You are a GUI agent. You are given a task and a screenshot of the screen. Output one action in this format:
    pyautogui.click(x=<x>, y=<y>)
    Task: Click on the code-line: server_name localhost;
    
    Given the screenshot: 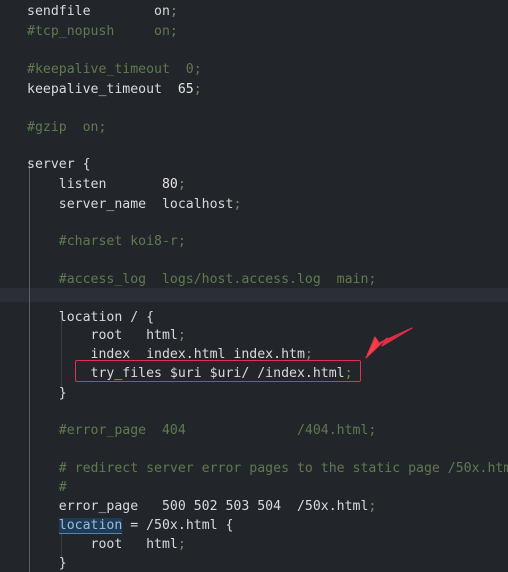 What is the action you would take?
    pyautogui.click(x=254, y=205)
    